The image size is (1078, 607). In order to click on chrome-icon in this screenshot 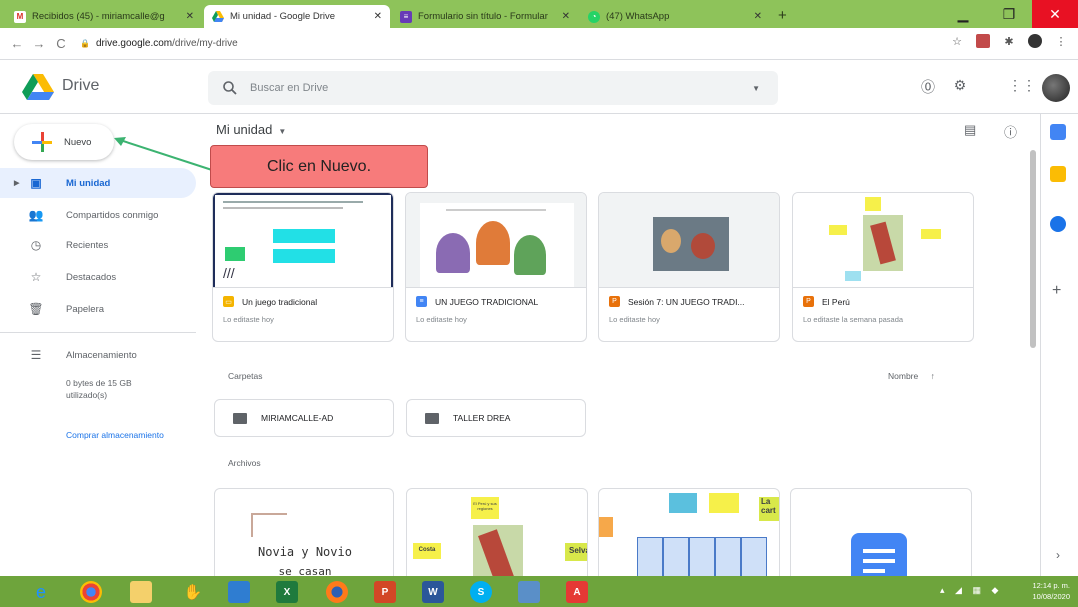, I will do `click(91, 592)`.